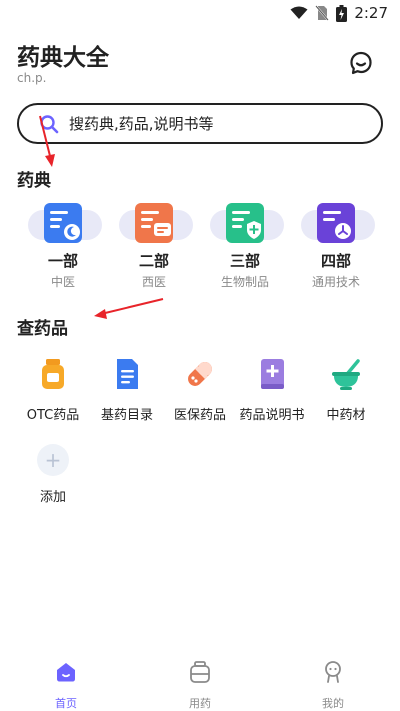 The width and height of the screenshot is (400, 711). What do you see at coordinates (53, 389) in the screenshot?
I see `drug-item-otc: OTC药品` at bounding box center [53, 389].